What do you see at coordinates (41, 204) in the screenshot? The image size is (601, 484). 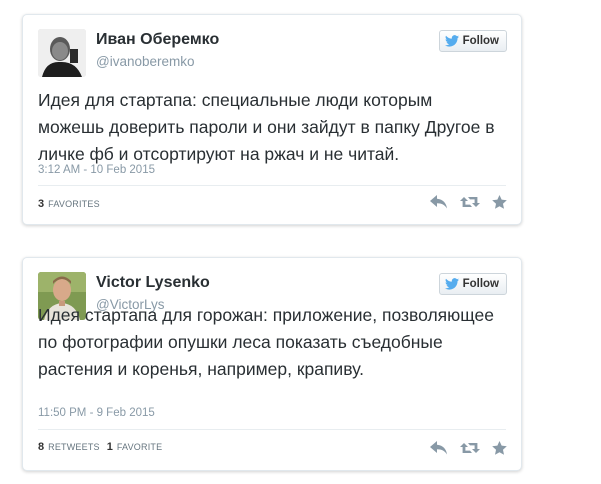 I see `favorites-count: 3` at bounding box center [41, 204].